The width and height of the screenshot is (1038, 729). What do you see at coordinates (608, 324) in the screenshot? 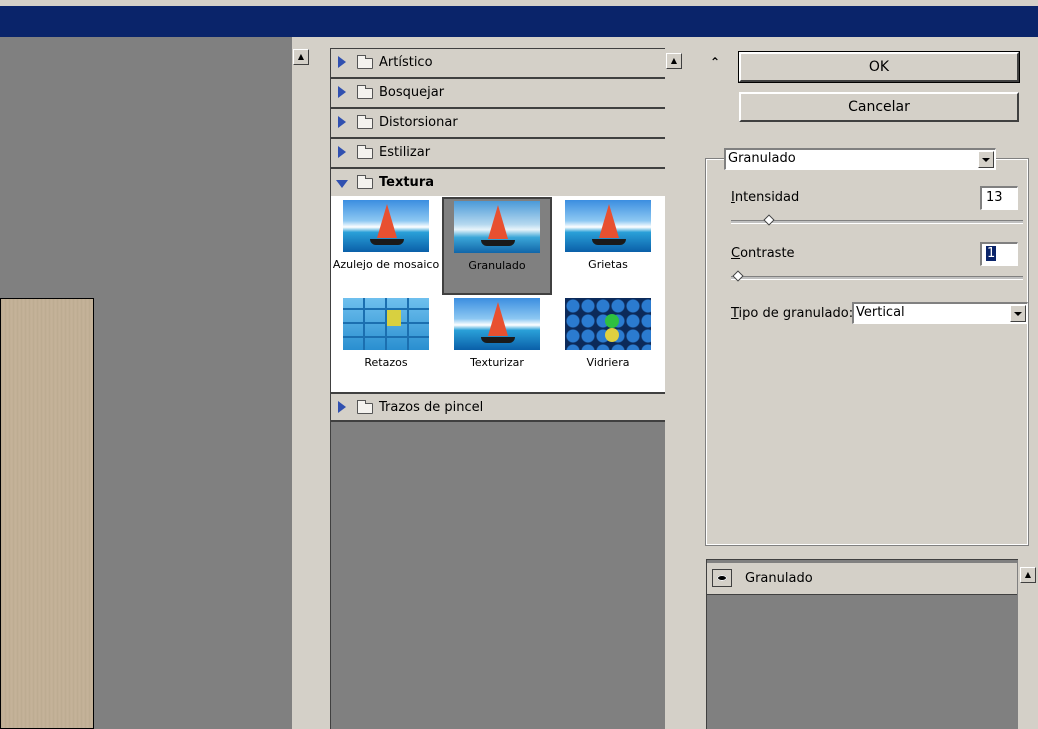
I see `glass-thumbnail-icon` at bounding box center [608, 324].